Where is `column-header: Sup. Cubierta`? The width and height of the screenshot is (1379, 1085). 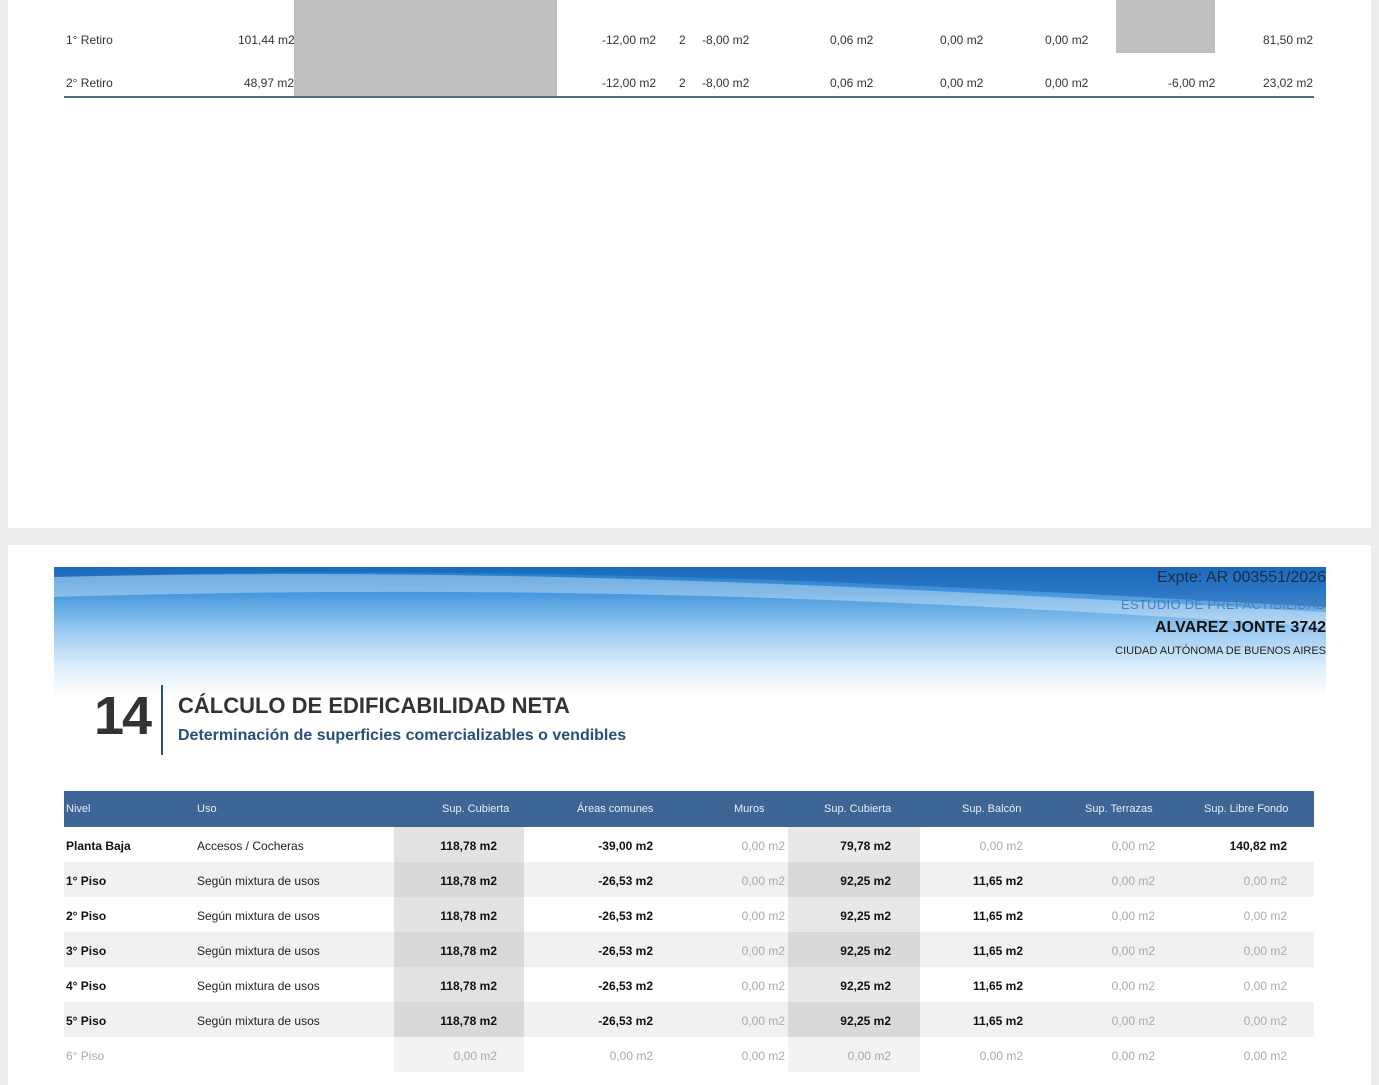 column-header: Sup. Cubierta is located at coordinates (858, 809).